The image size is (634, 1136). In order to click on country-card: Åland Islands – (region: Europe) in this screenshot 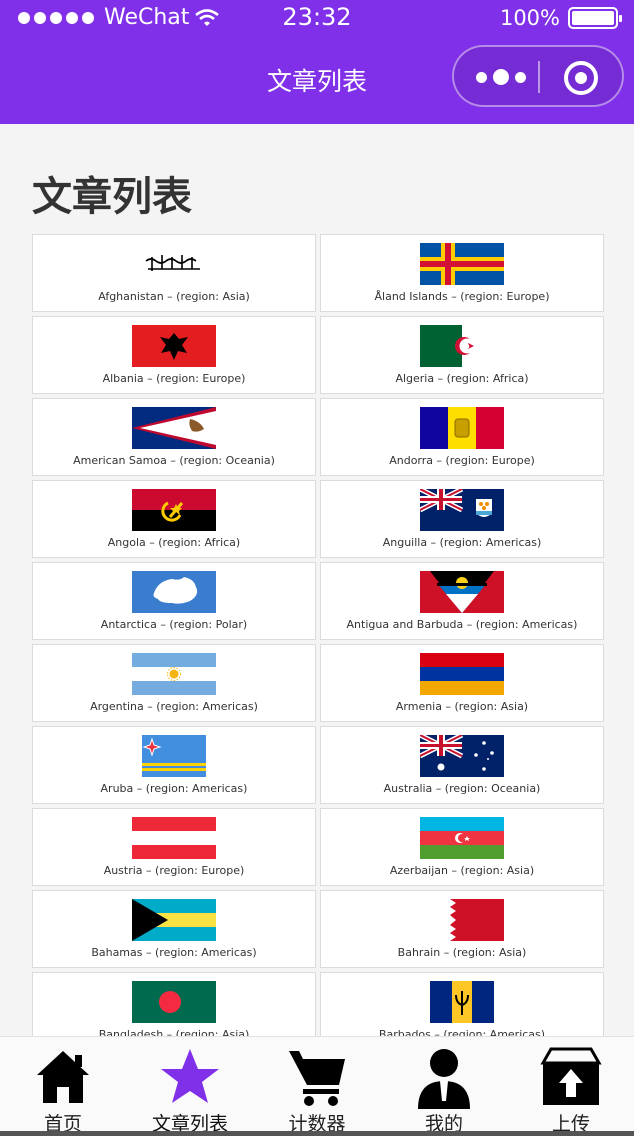, I will do `click(462, 273)`.